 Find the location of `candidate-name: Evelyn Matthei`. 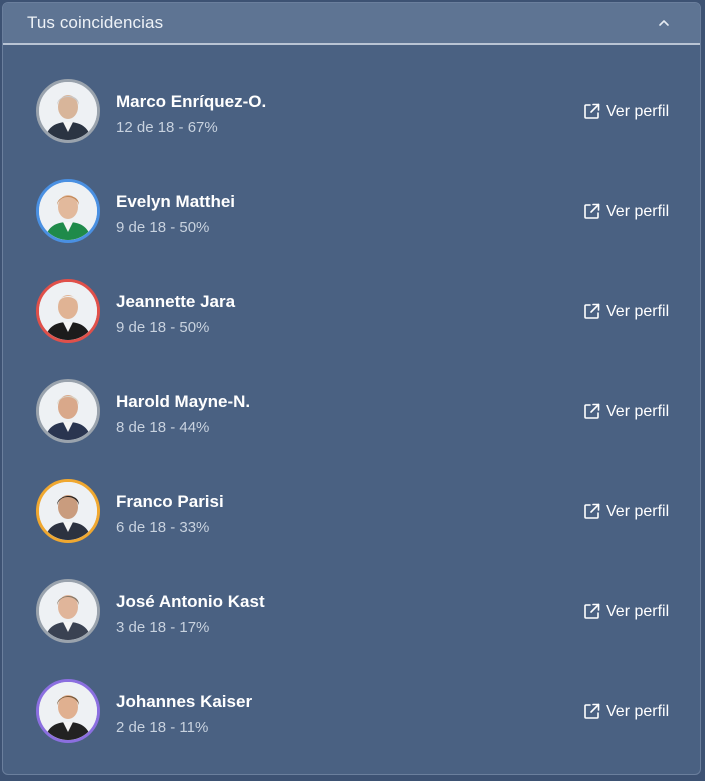

candidate-name: Evelyn Matthei is located at coordinates (176, 201).